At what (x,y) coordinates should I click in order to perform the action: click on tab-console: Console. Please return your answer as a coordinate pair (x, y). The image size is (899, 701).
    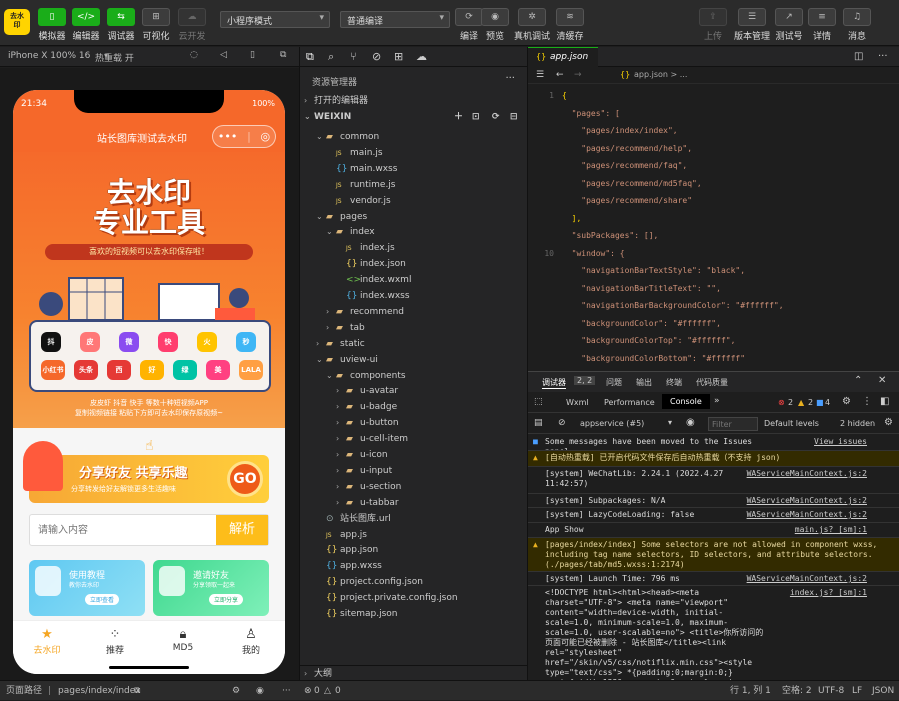
    Looking at the image, I should click on (686, 401).